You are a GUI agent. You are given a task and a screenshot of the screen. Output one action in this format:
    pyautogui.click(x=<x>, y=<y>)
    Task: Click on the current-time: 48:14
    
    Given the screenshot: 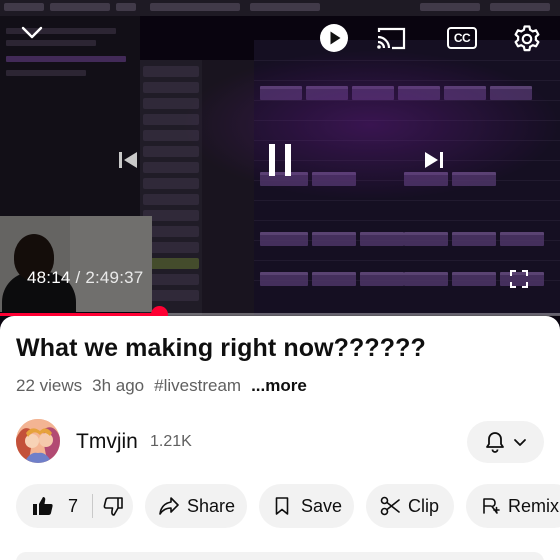 What is the action you would take?
    pyautogui.click(x=49, y=277)
    